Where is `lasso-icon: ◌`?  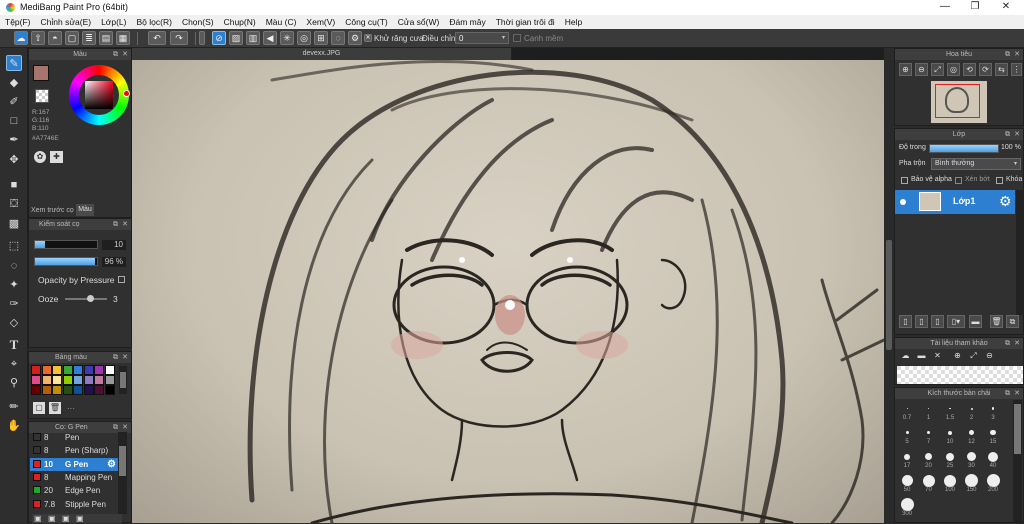
lasso-icon: ◌ is located at coordinates (14, 266).